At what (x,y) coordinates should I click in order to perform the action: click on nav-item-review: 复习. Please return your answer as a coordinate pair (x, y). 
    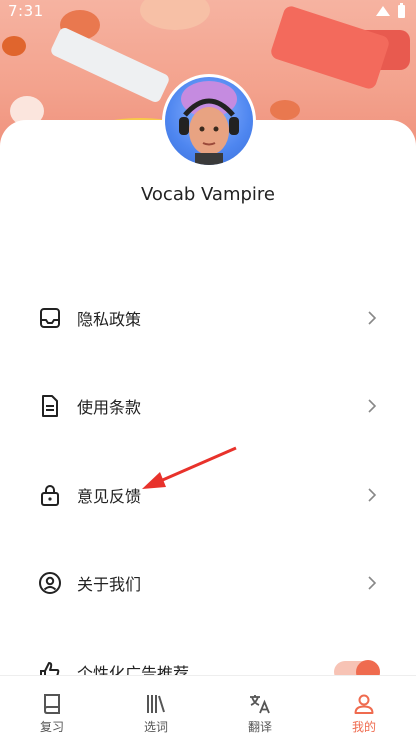
    Looking at the image, I should click on (52, 709).